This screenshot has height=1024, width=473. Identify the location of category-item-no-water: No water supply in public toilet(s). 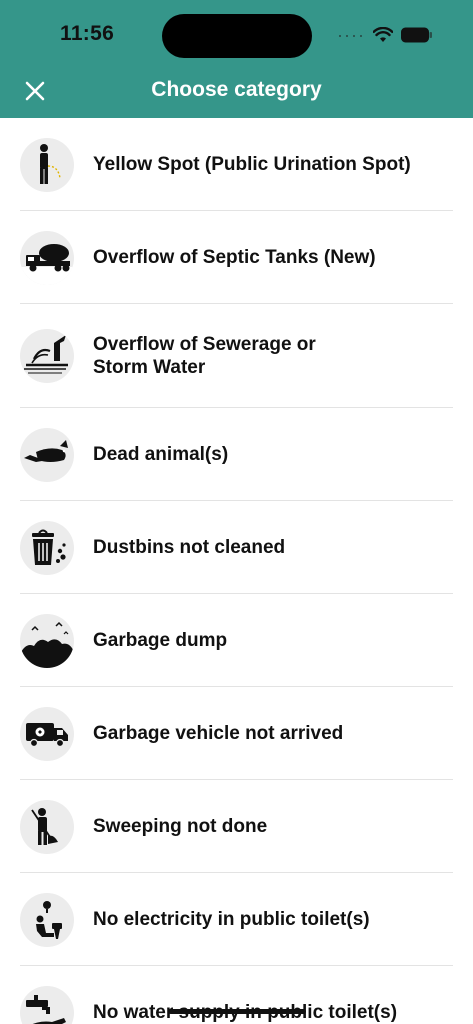
(236, 995).